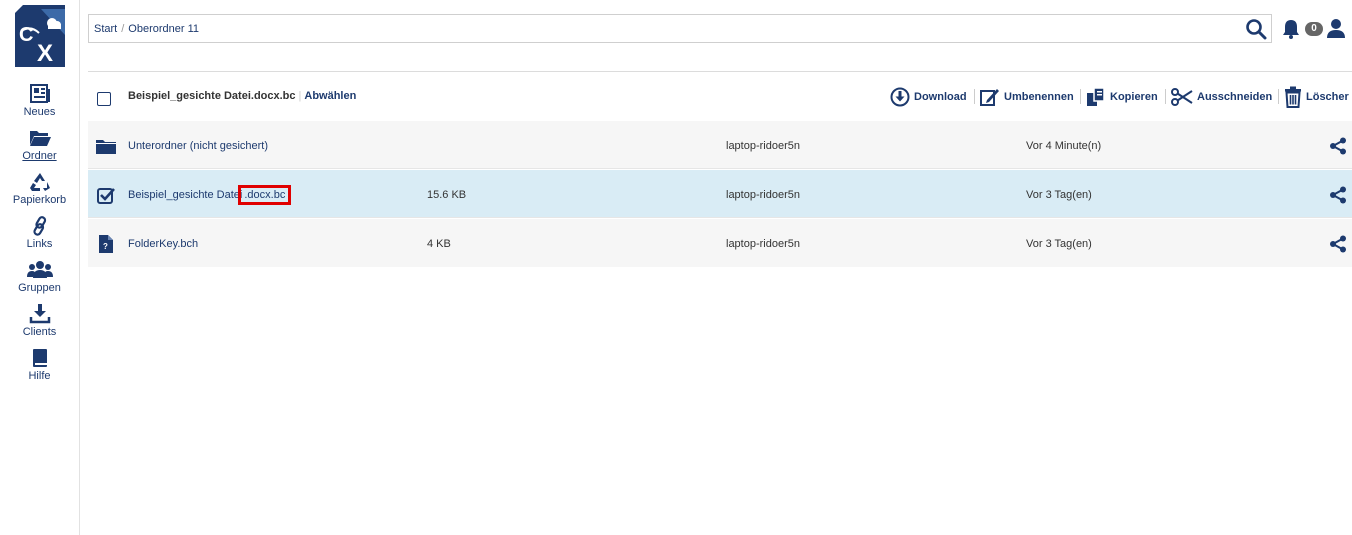 Image resolution: width=1352 pixels, height=535 pixels. I want to click on highlighted-extension: .docx.bc, so click(265, 195).